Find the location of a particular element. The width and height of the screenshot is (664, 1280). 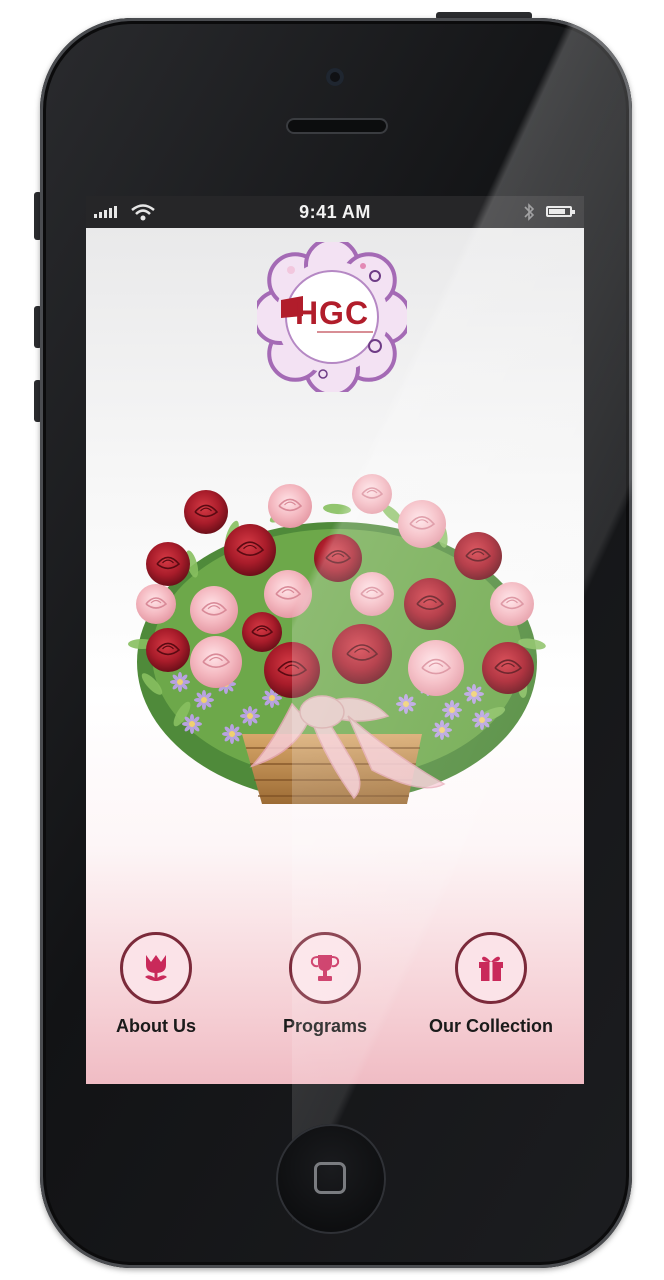

status-bar: 9:41 AM is located at coordinates (335, 212).